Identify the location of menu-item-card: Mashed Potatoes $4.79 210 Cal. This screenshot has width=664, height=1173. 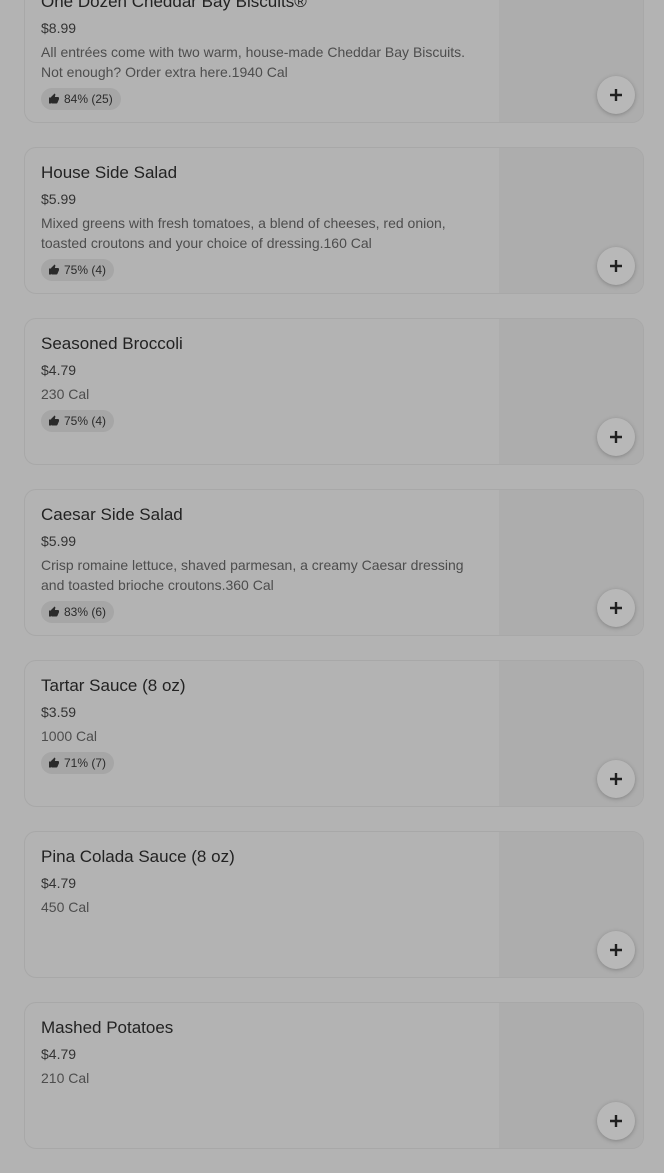
(334, 1075).